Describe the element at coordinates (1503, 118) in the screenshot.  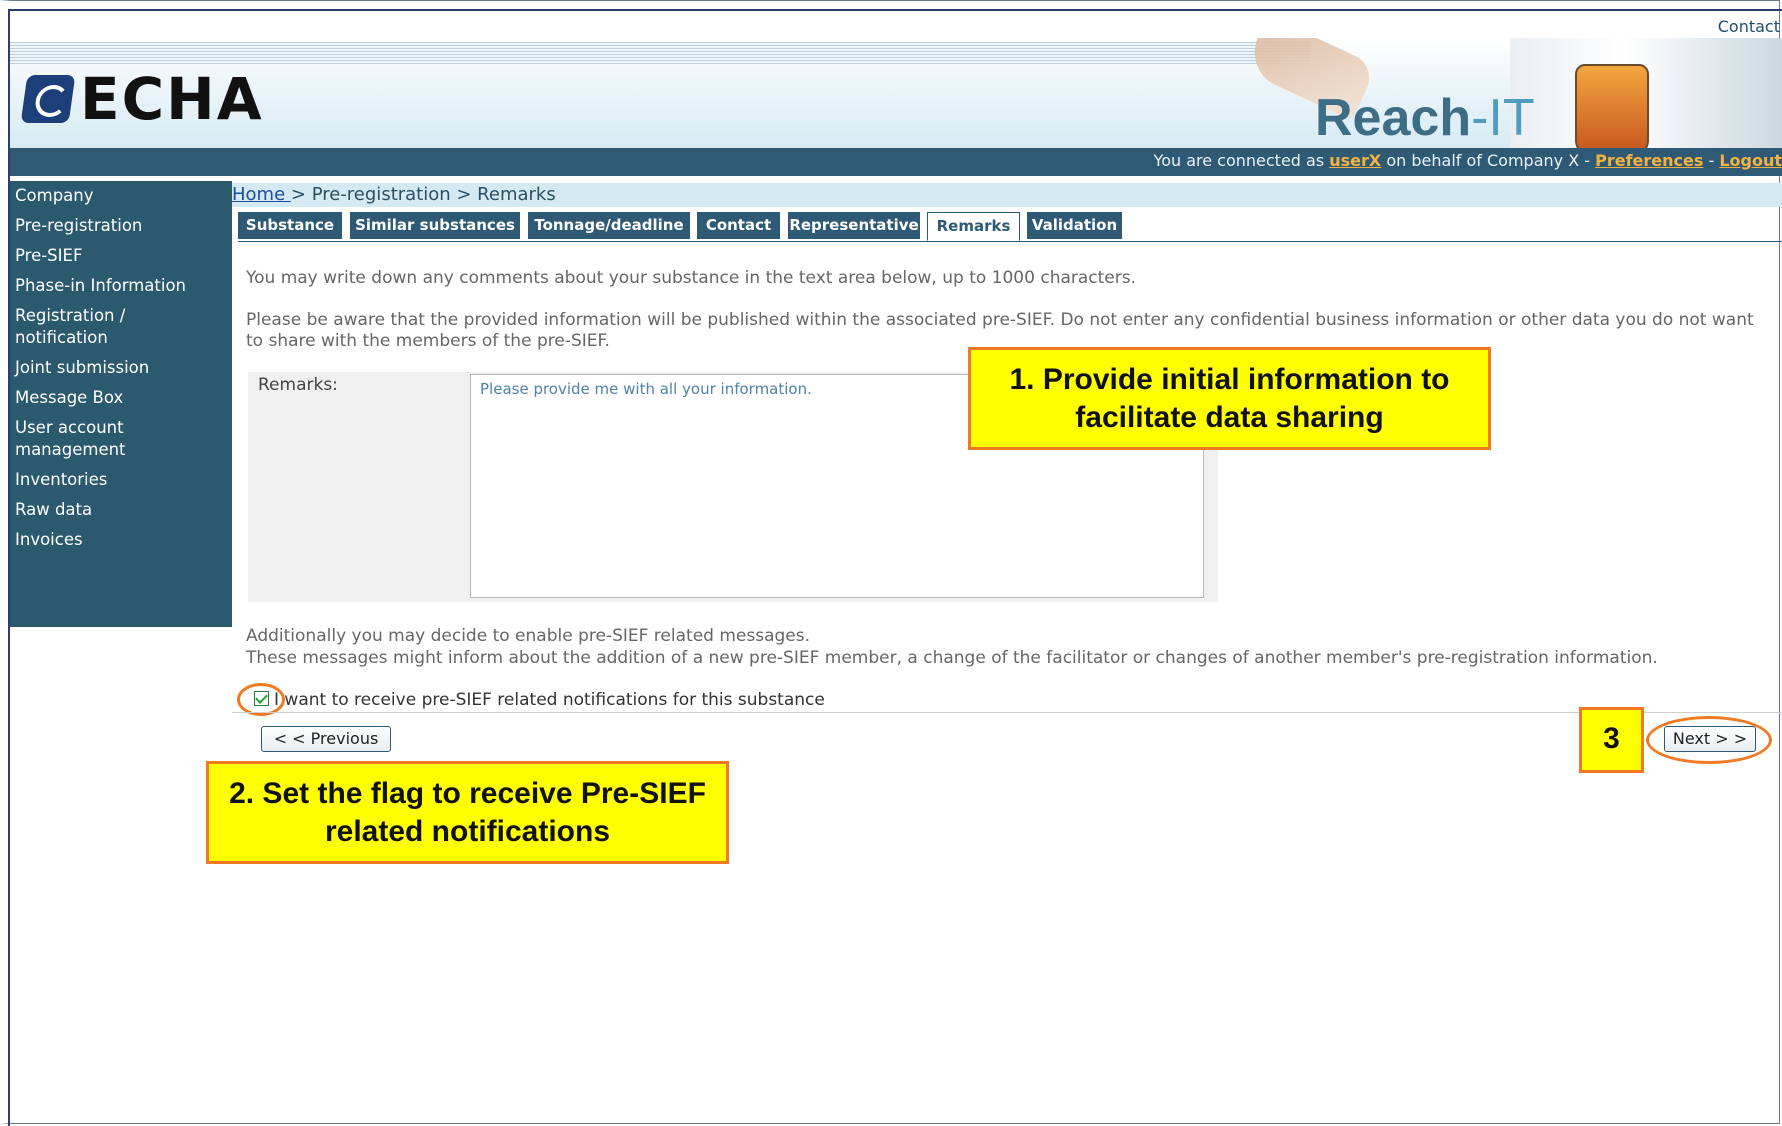
I see `reach-it-suffix: -IT` at that location.